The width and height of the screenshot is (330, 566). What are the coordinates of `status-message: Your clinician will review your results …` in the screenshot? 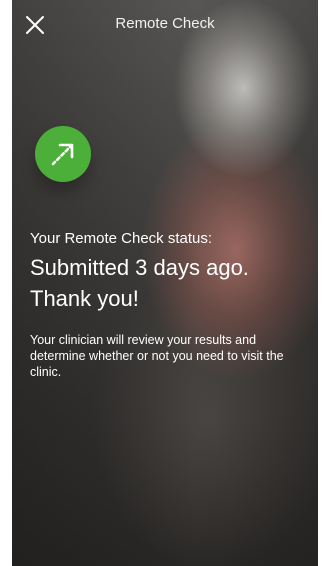 It's located at (157, 356).